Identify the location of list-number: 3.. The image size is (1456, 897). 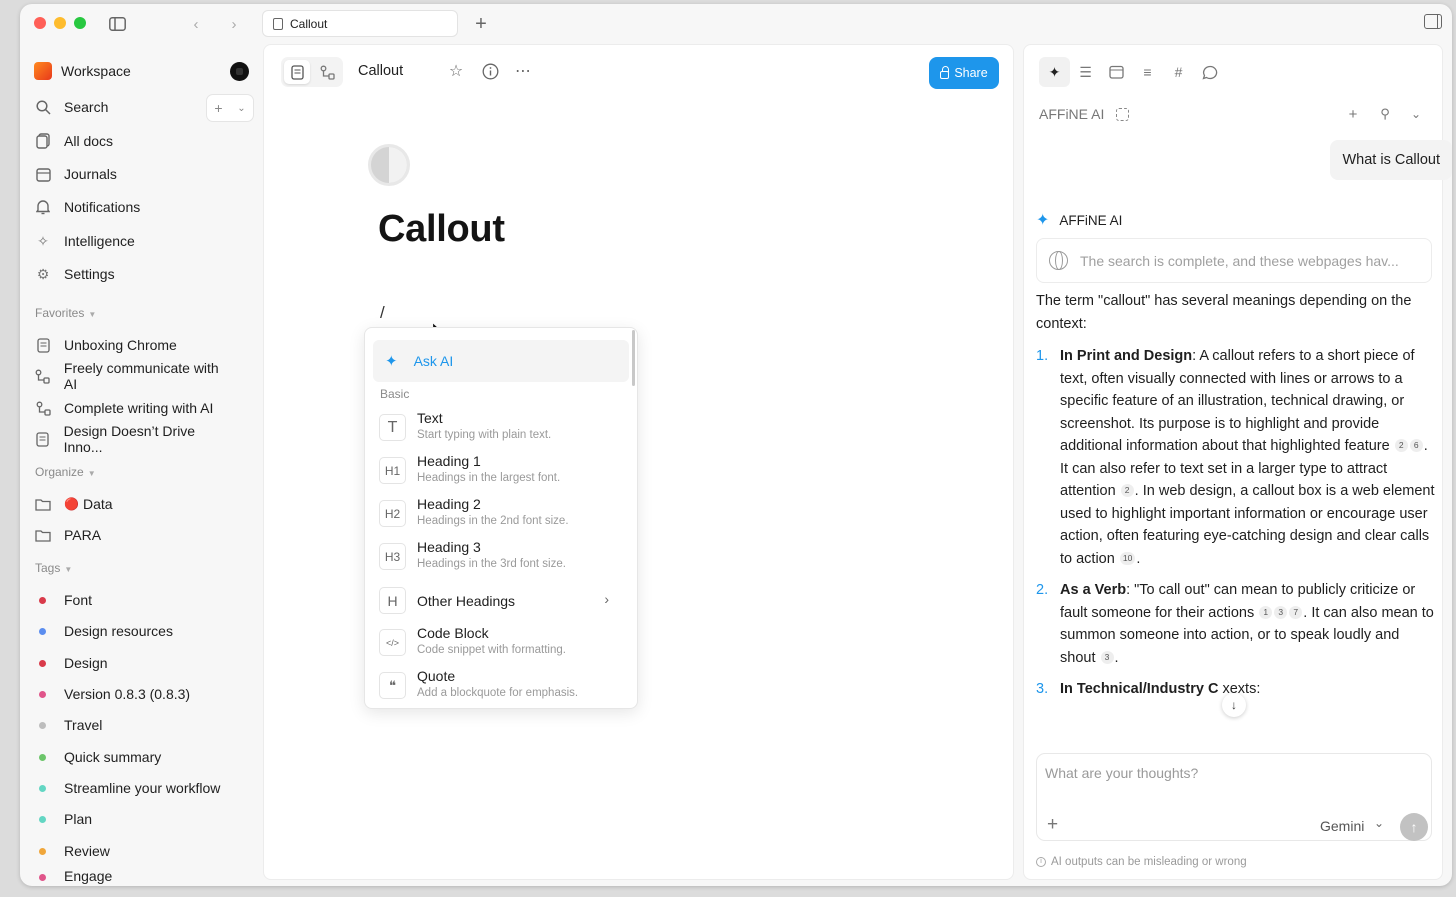
(1042, 689).